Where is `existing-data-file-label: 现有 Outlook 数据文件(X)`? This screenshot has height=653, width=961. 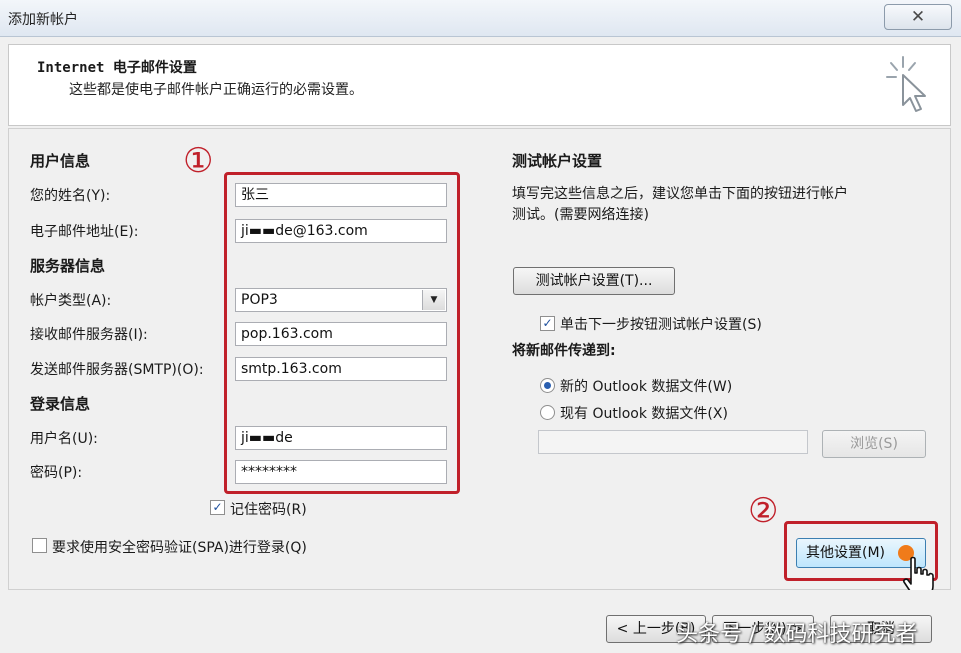
existing-data-file-label: 现有 Outlook 数据文件(X) is located at coordinates (644, 414).